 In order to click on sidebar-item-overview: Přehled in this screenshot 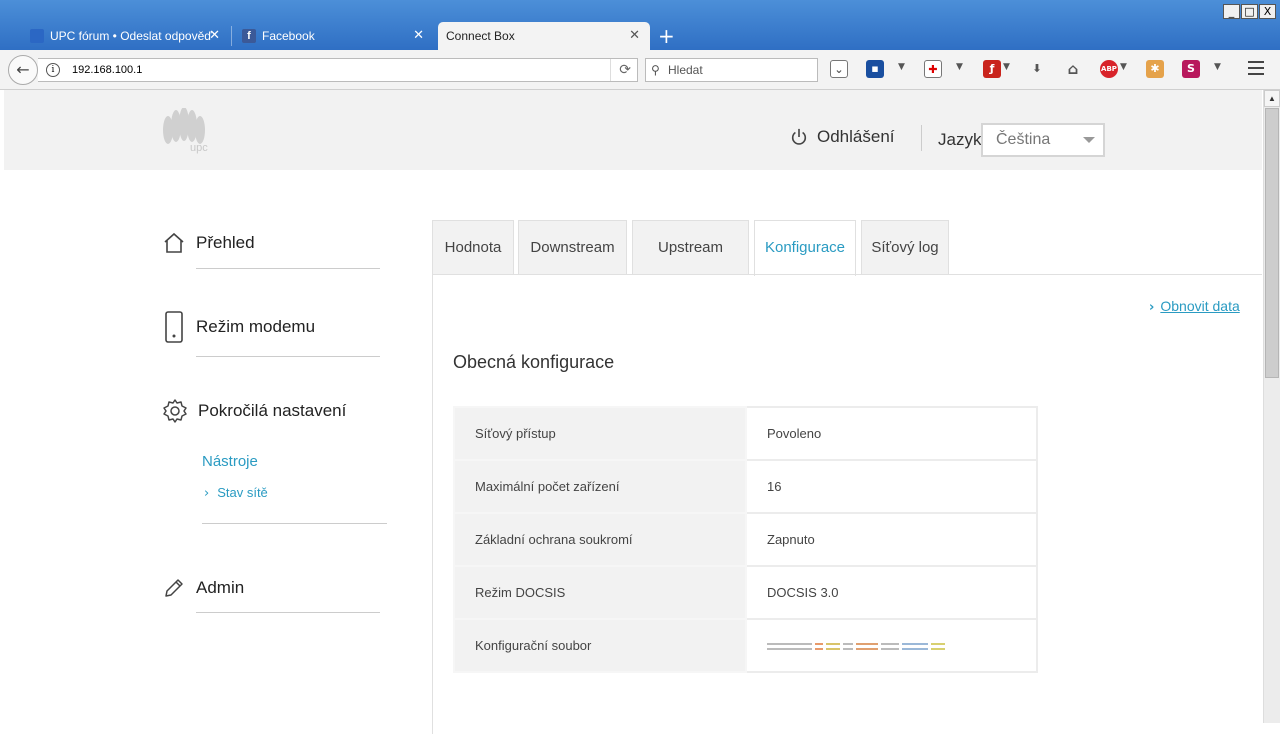, I will do `click(208, 243)`.